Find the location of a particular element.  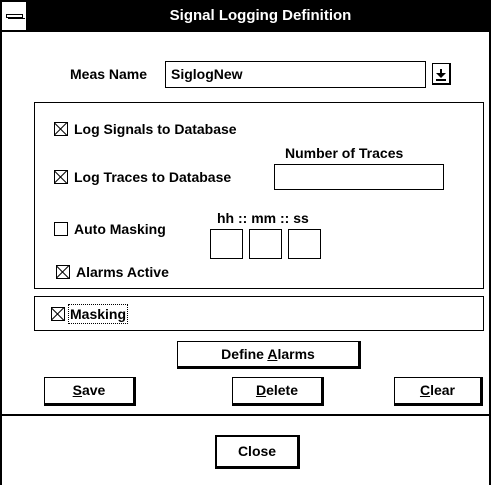

alarms-active-label: Alarms Active is located at coordinates (122, 272).